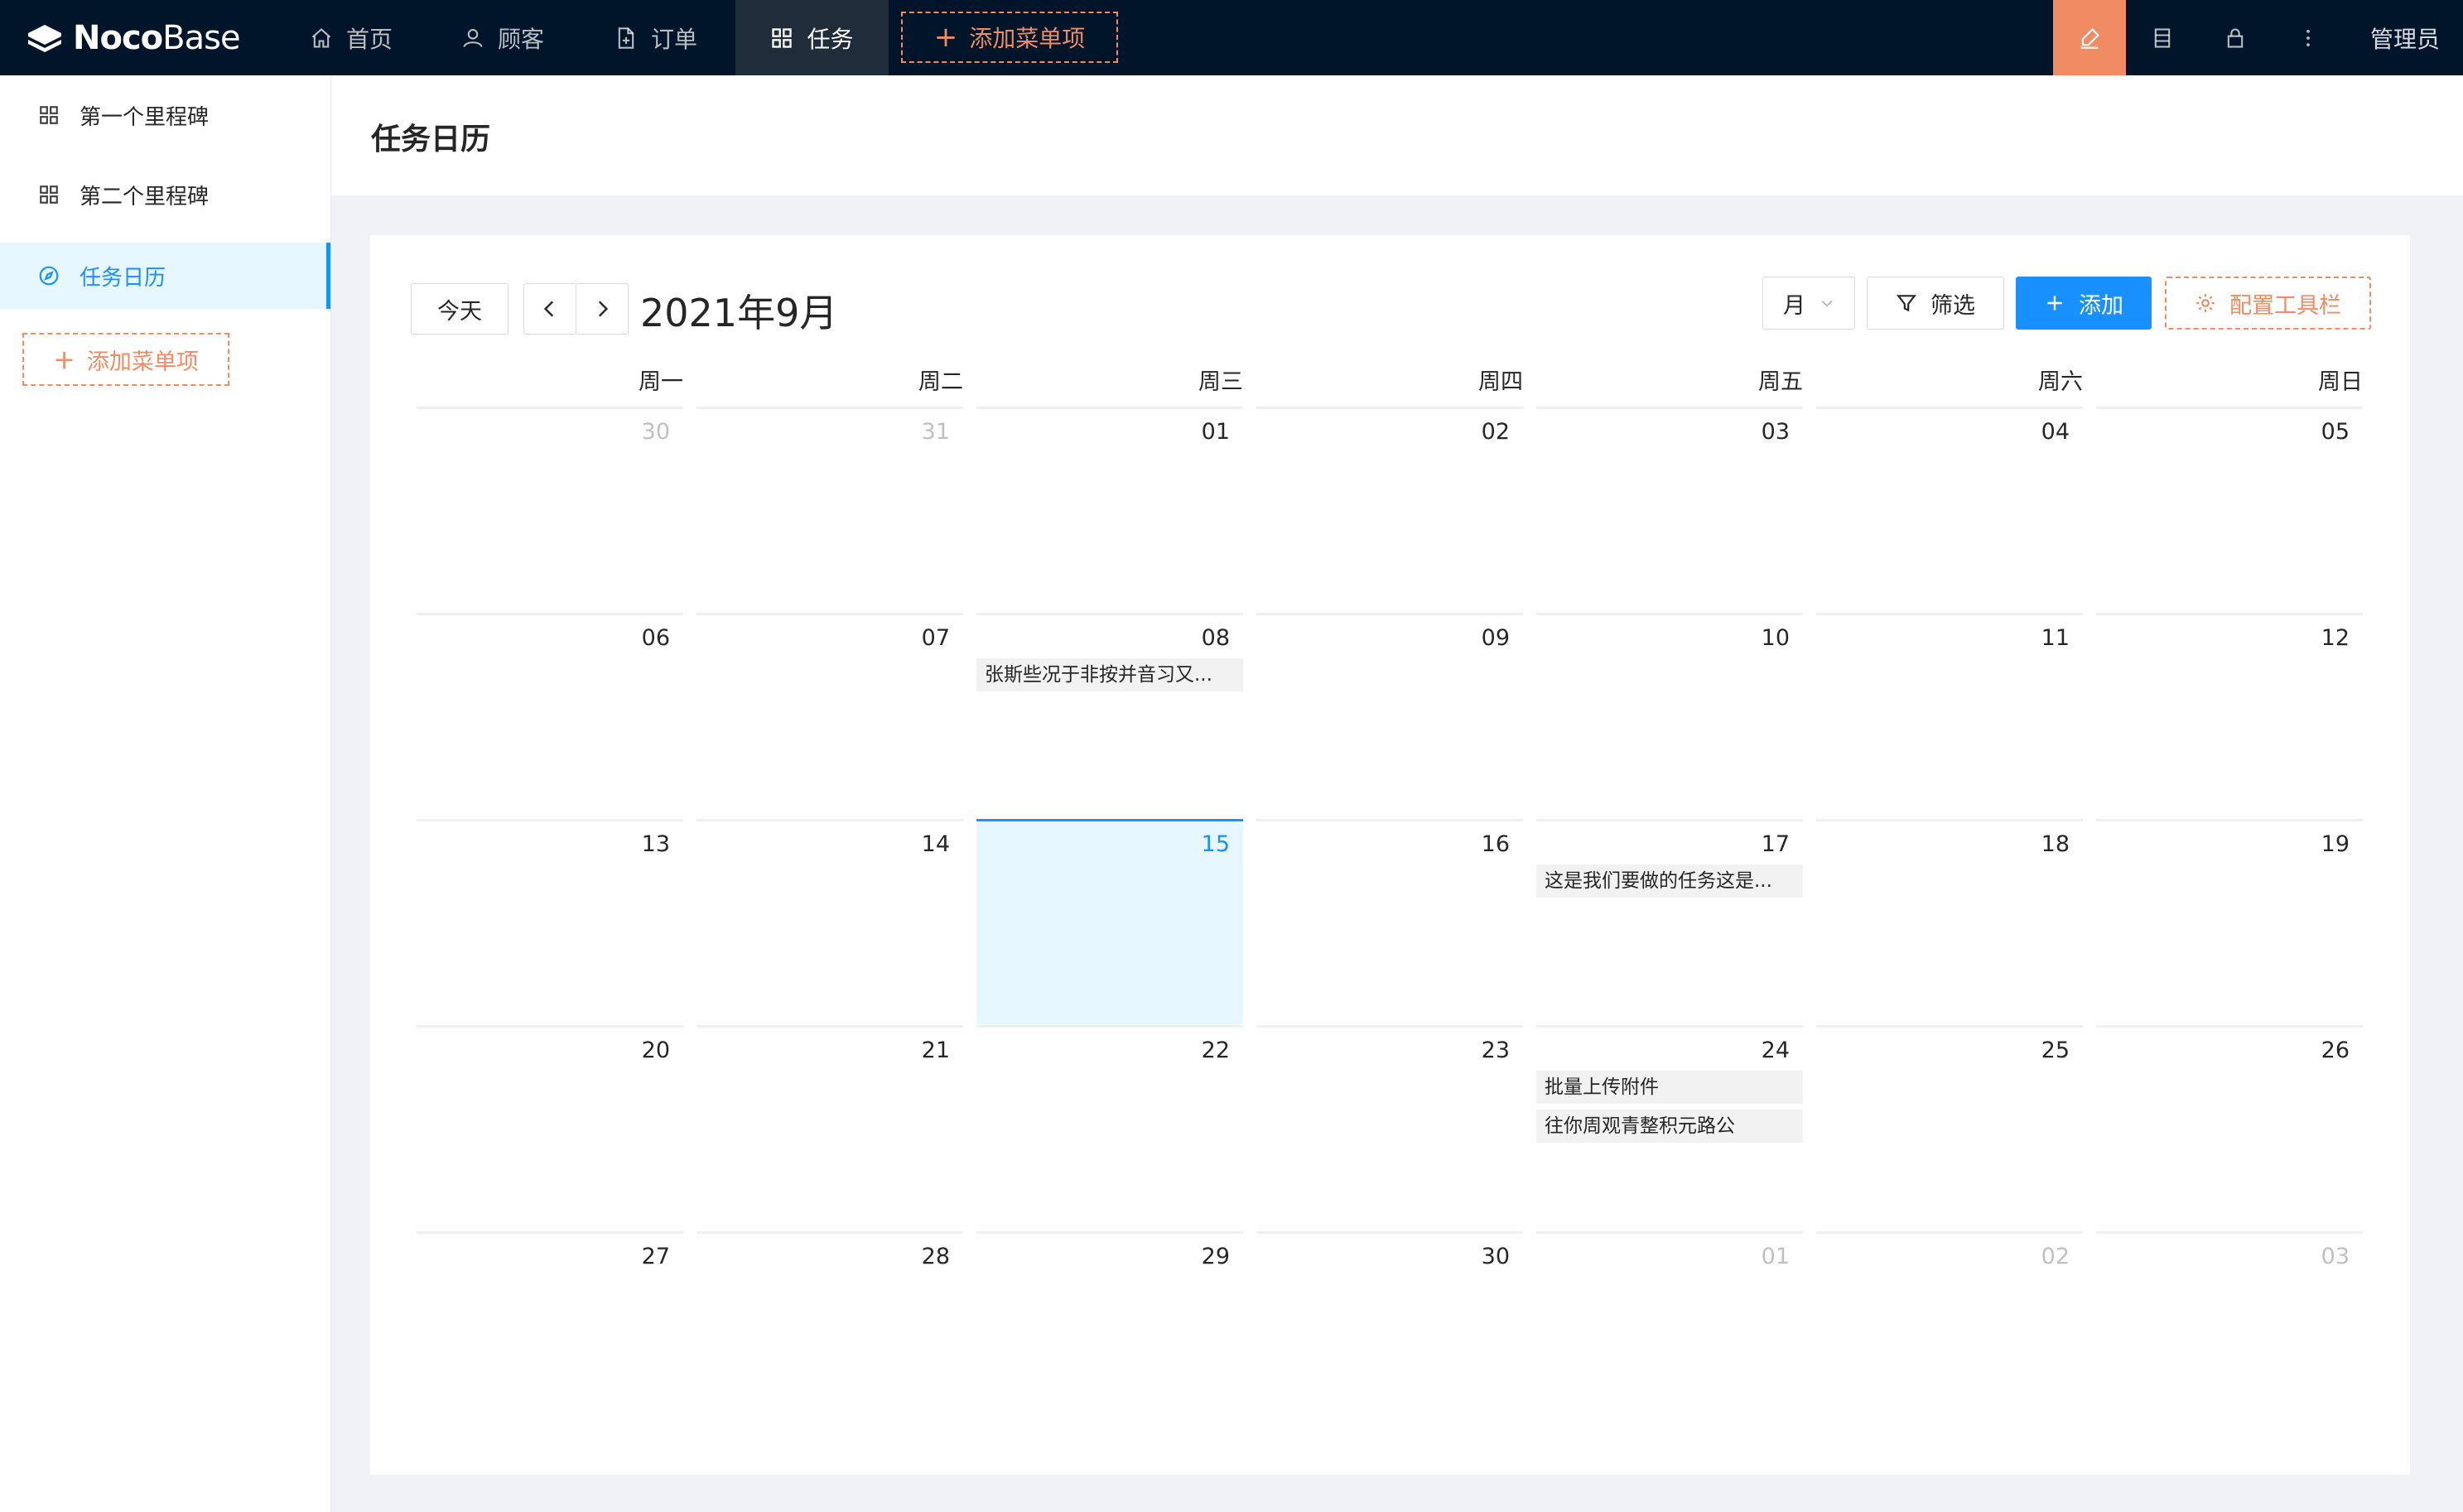  Describe the element at coordinates (1906, 303) in the screenshot. I see `filter-icon` at that location.